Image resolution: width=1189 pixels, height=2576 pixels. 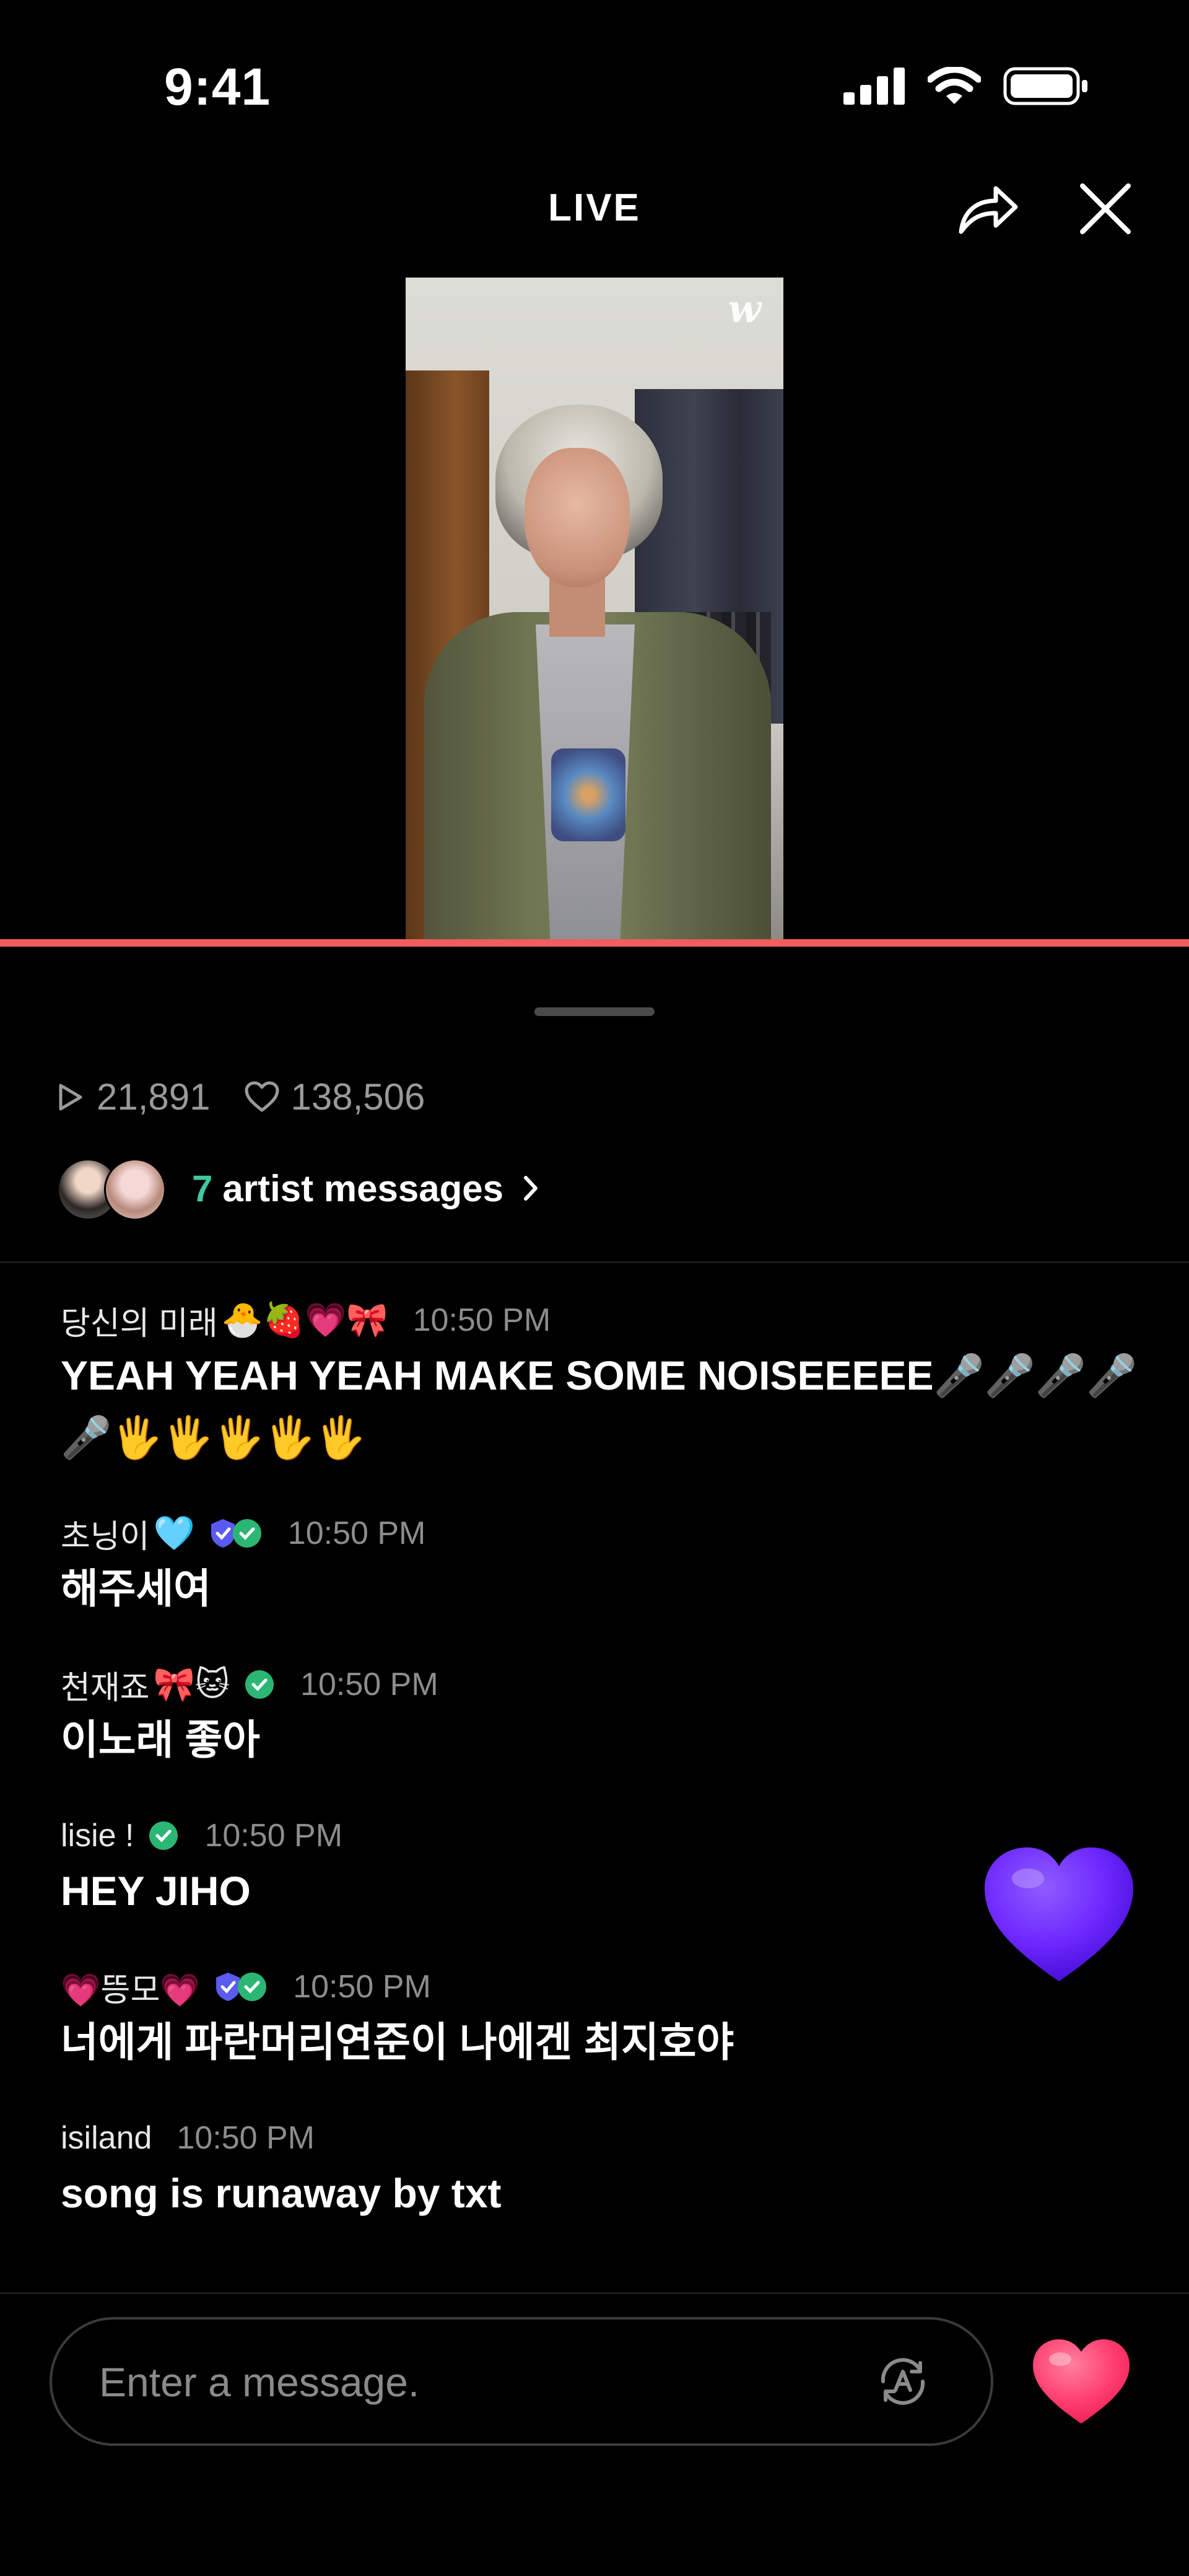 I want to click on chat-message: 💗뜽모💗 10:50 PM 너에게 파란머리연준이 나에겐 최지호야, so click(x=599, y=2019).